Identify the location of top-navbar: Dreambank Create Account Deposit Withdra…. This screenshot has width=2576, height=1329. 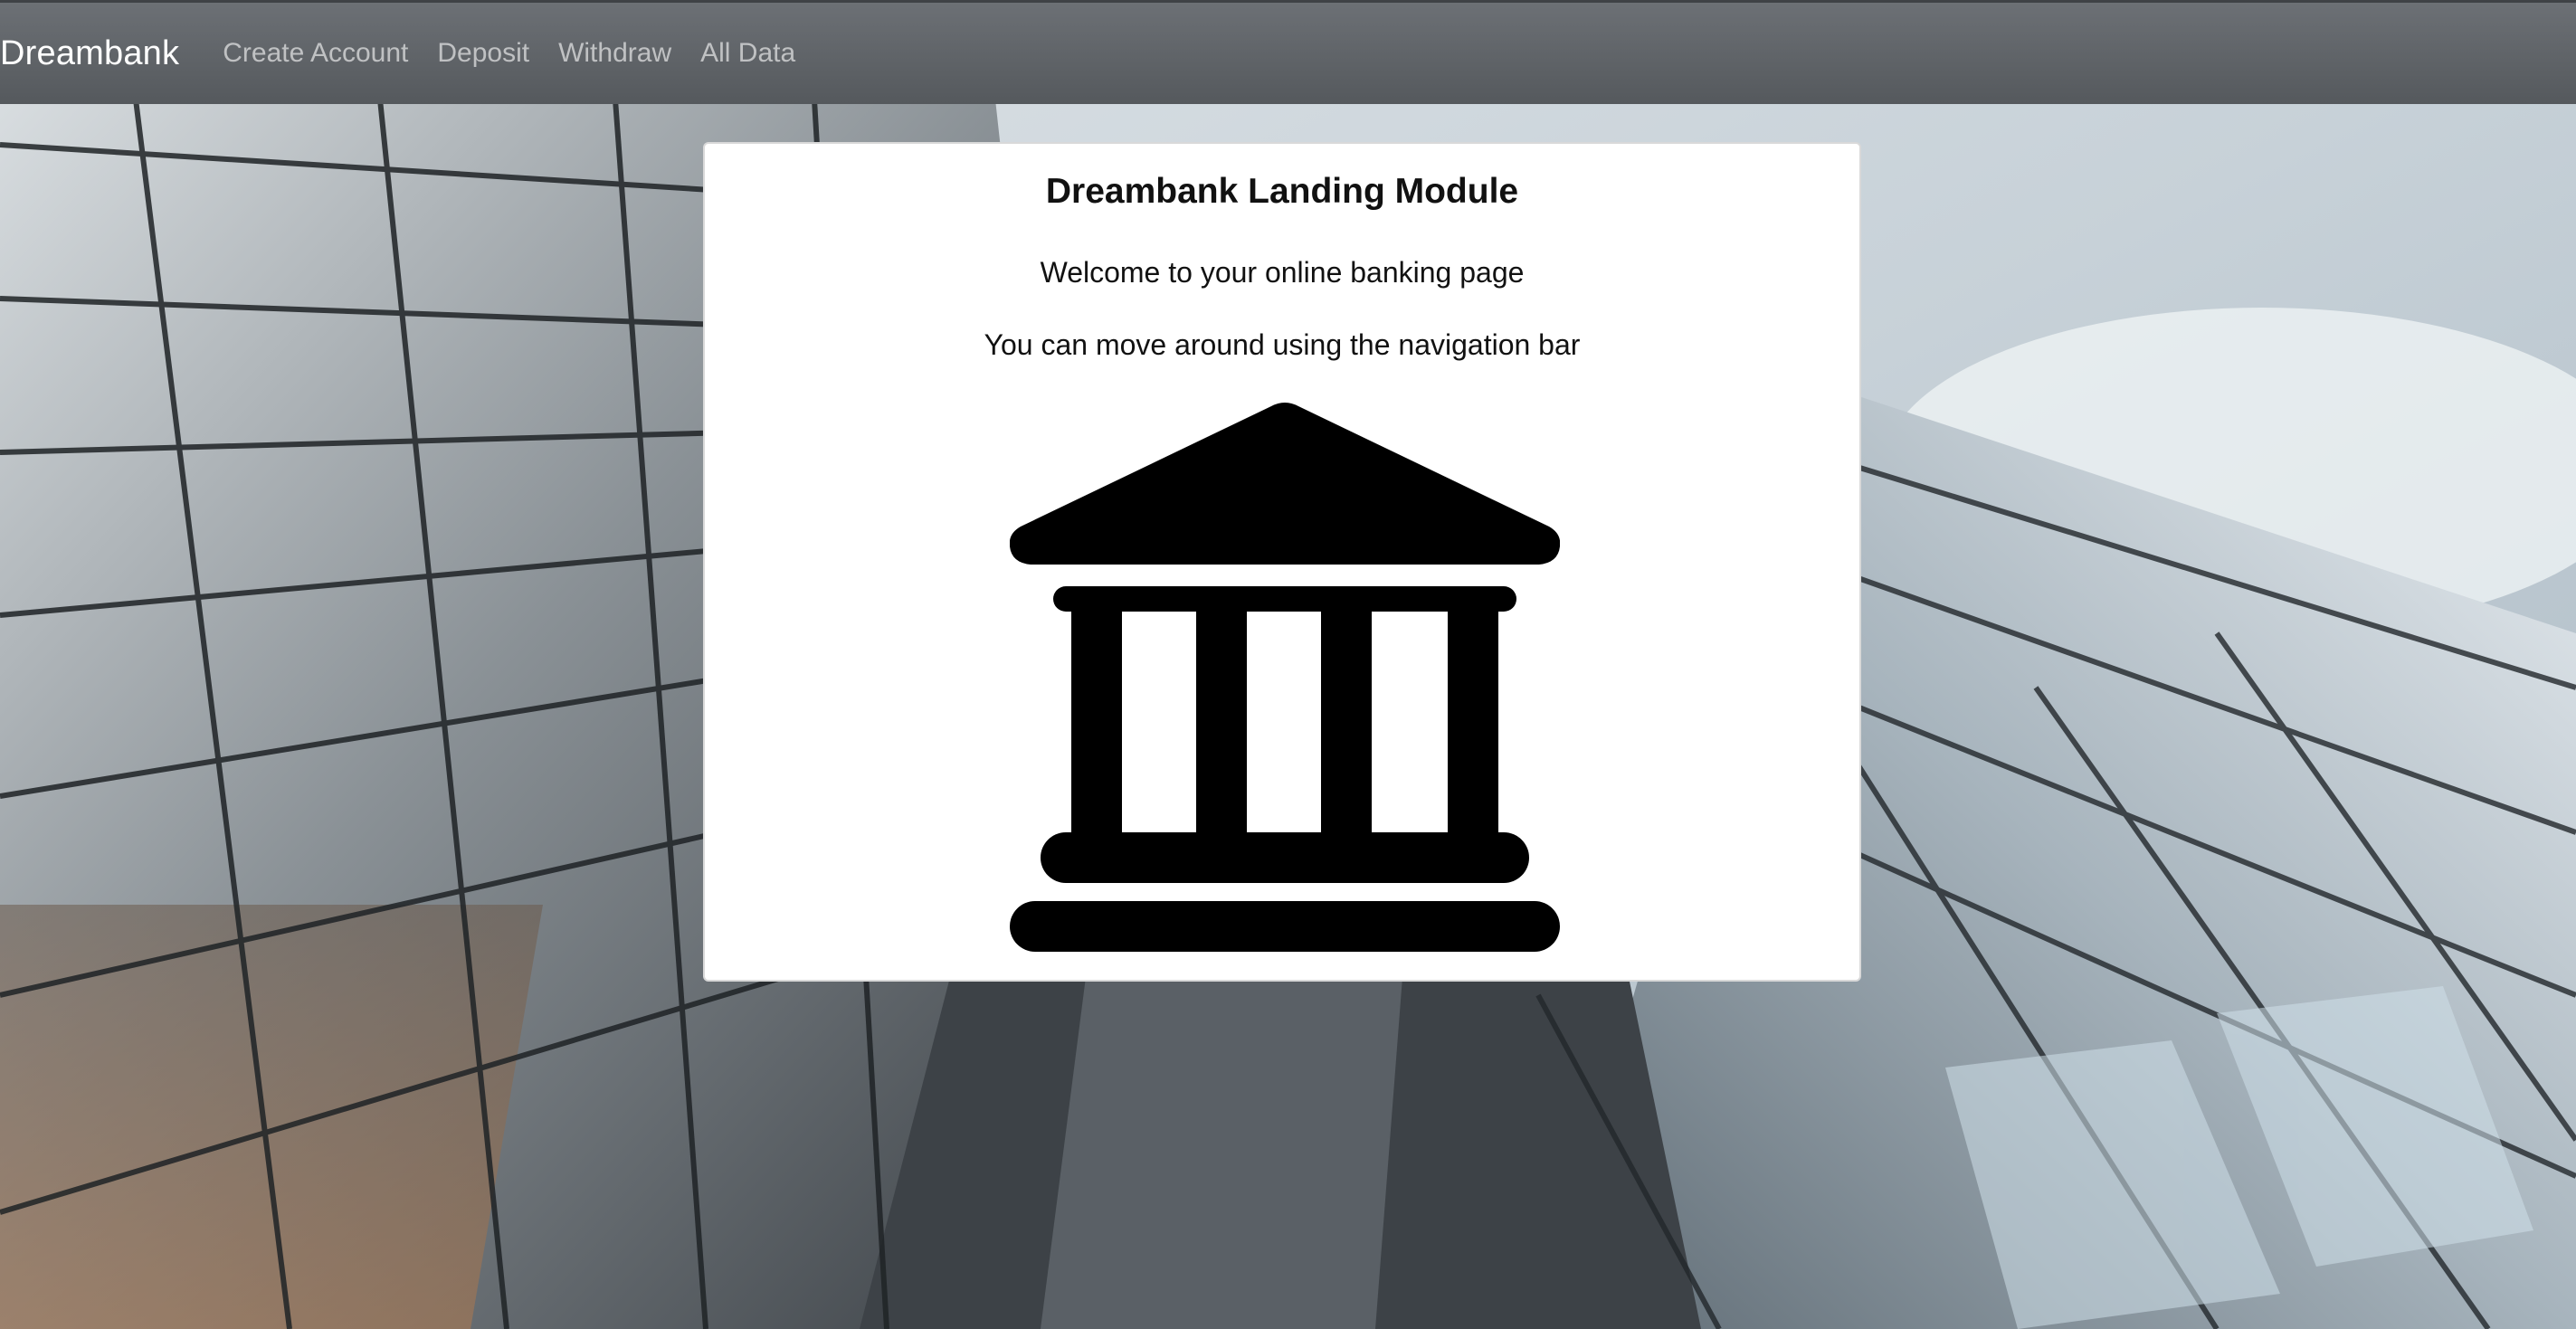
(1288, 52).